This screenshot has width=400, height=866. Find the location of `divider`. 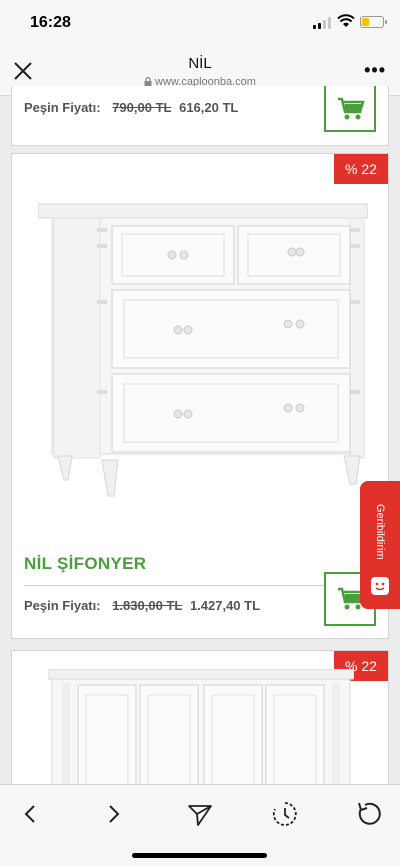

divider is located at coordinates (174, 585).